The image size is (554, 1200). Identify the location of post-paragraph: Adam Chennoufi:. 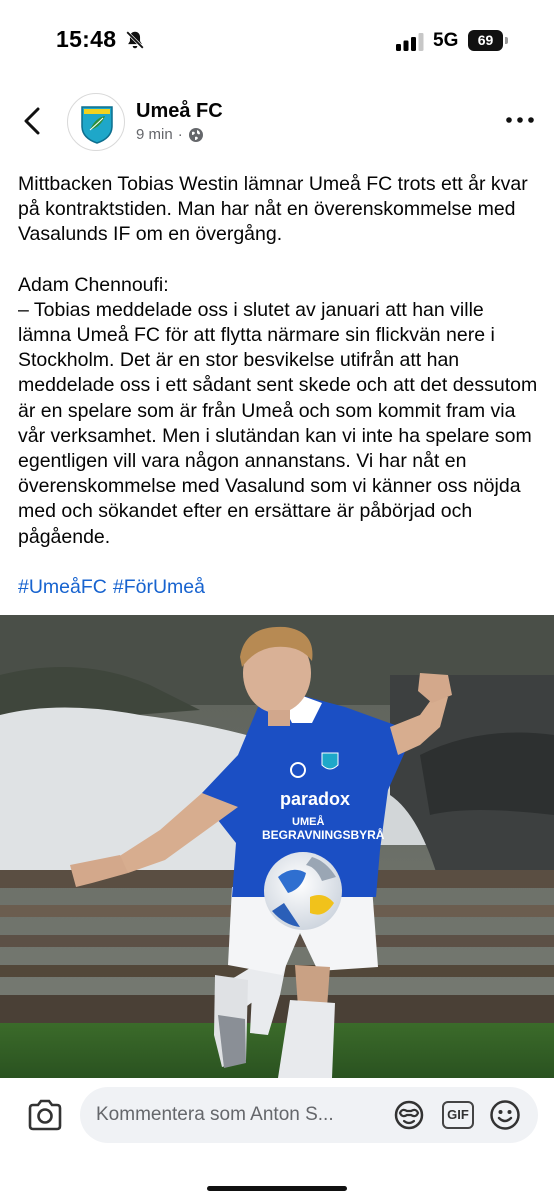
(93, 284).